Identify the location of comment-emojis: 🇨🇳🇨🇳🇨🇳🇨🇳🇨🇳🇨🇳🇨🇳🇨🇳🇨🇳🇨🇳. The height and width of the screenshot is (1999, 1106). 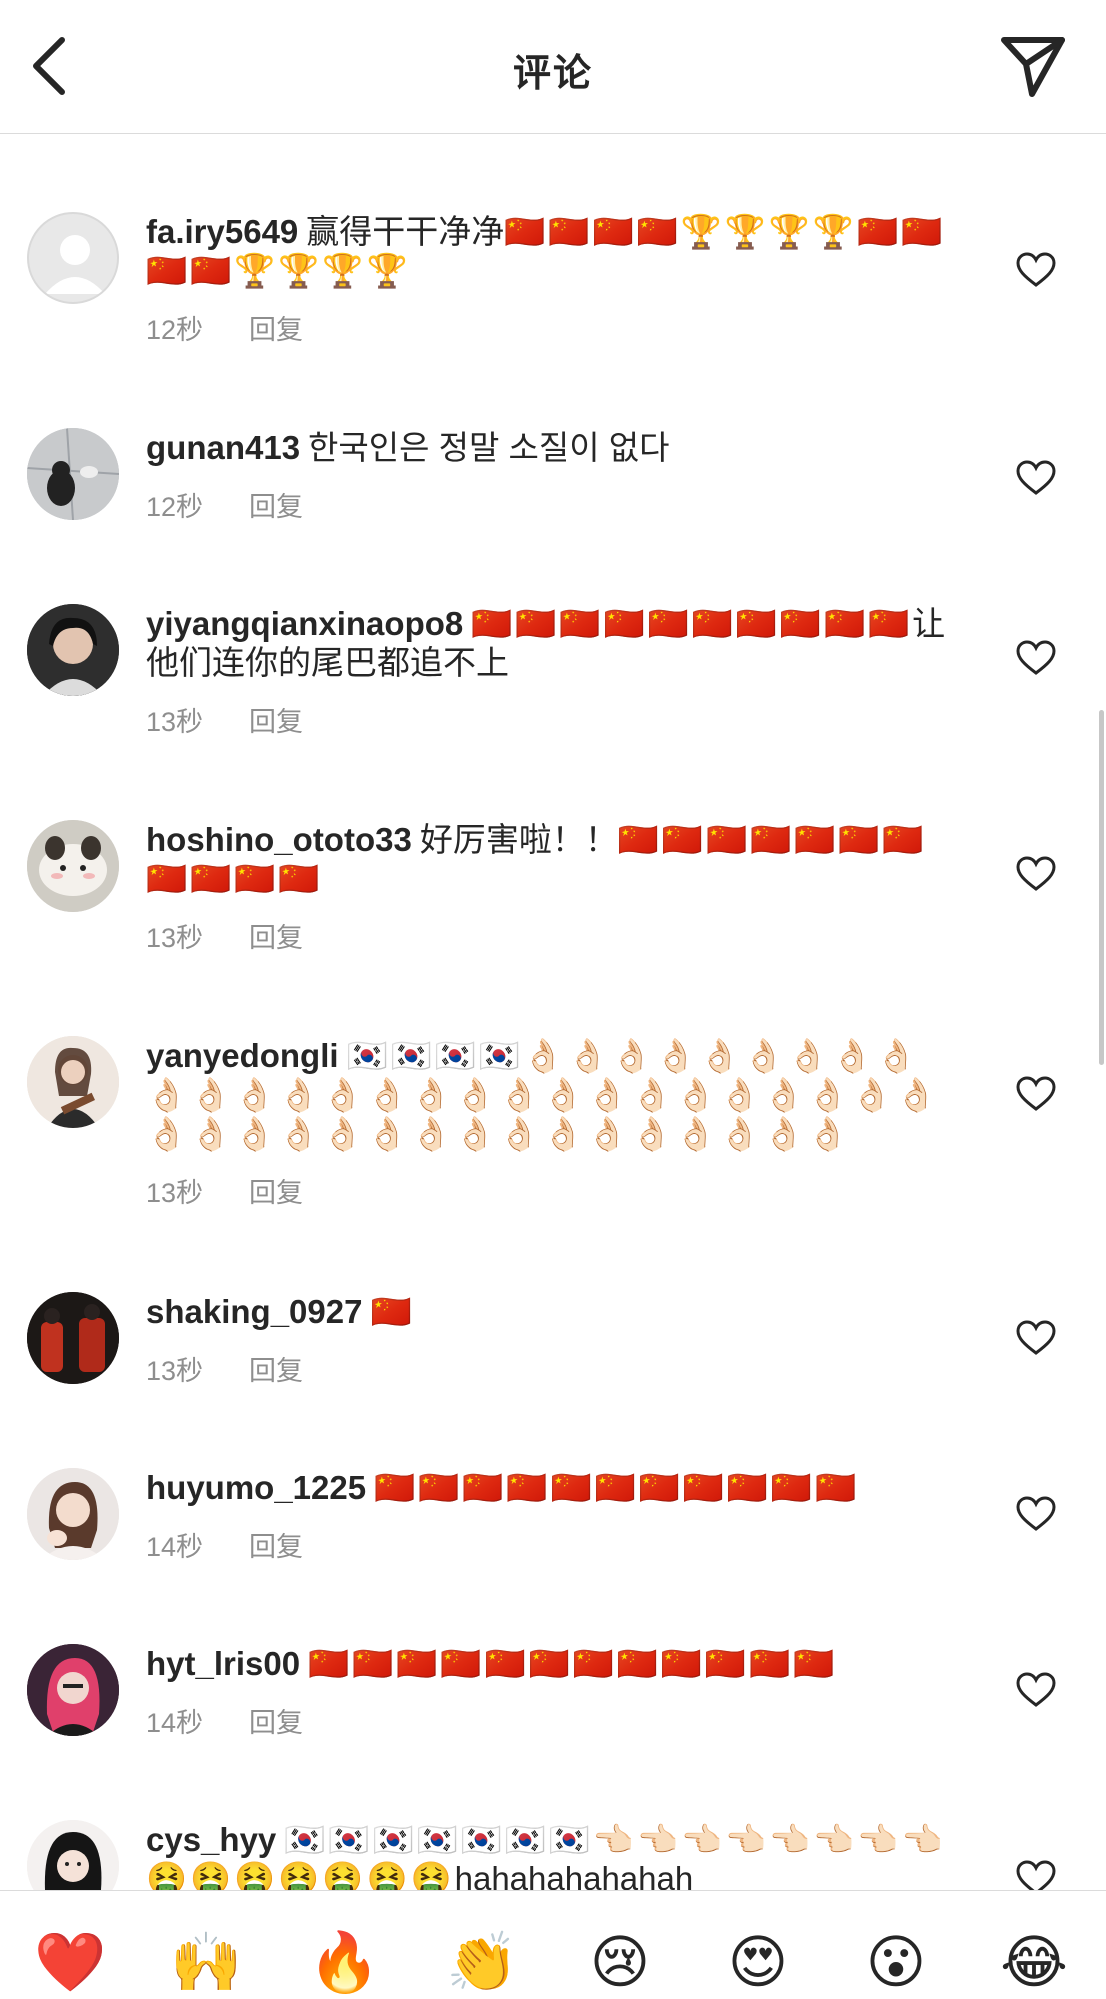
(692, 623).